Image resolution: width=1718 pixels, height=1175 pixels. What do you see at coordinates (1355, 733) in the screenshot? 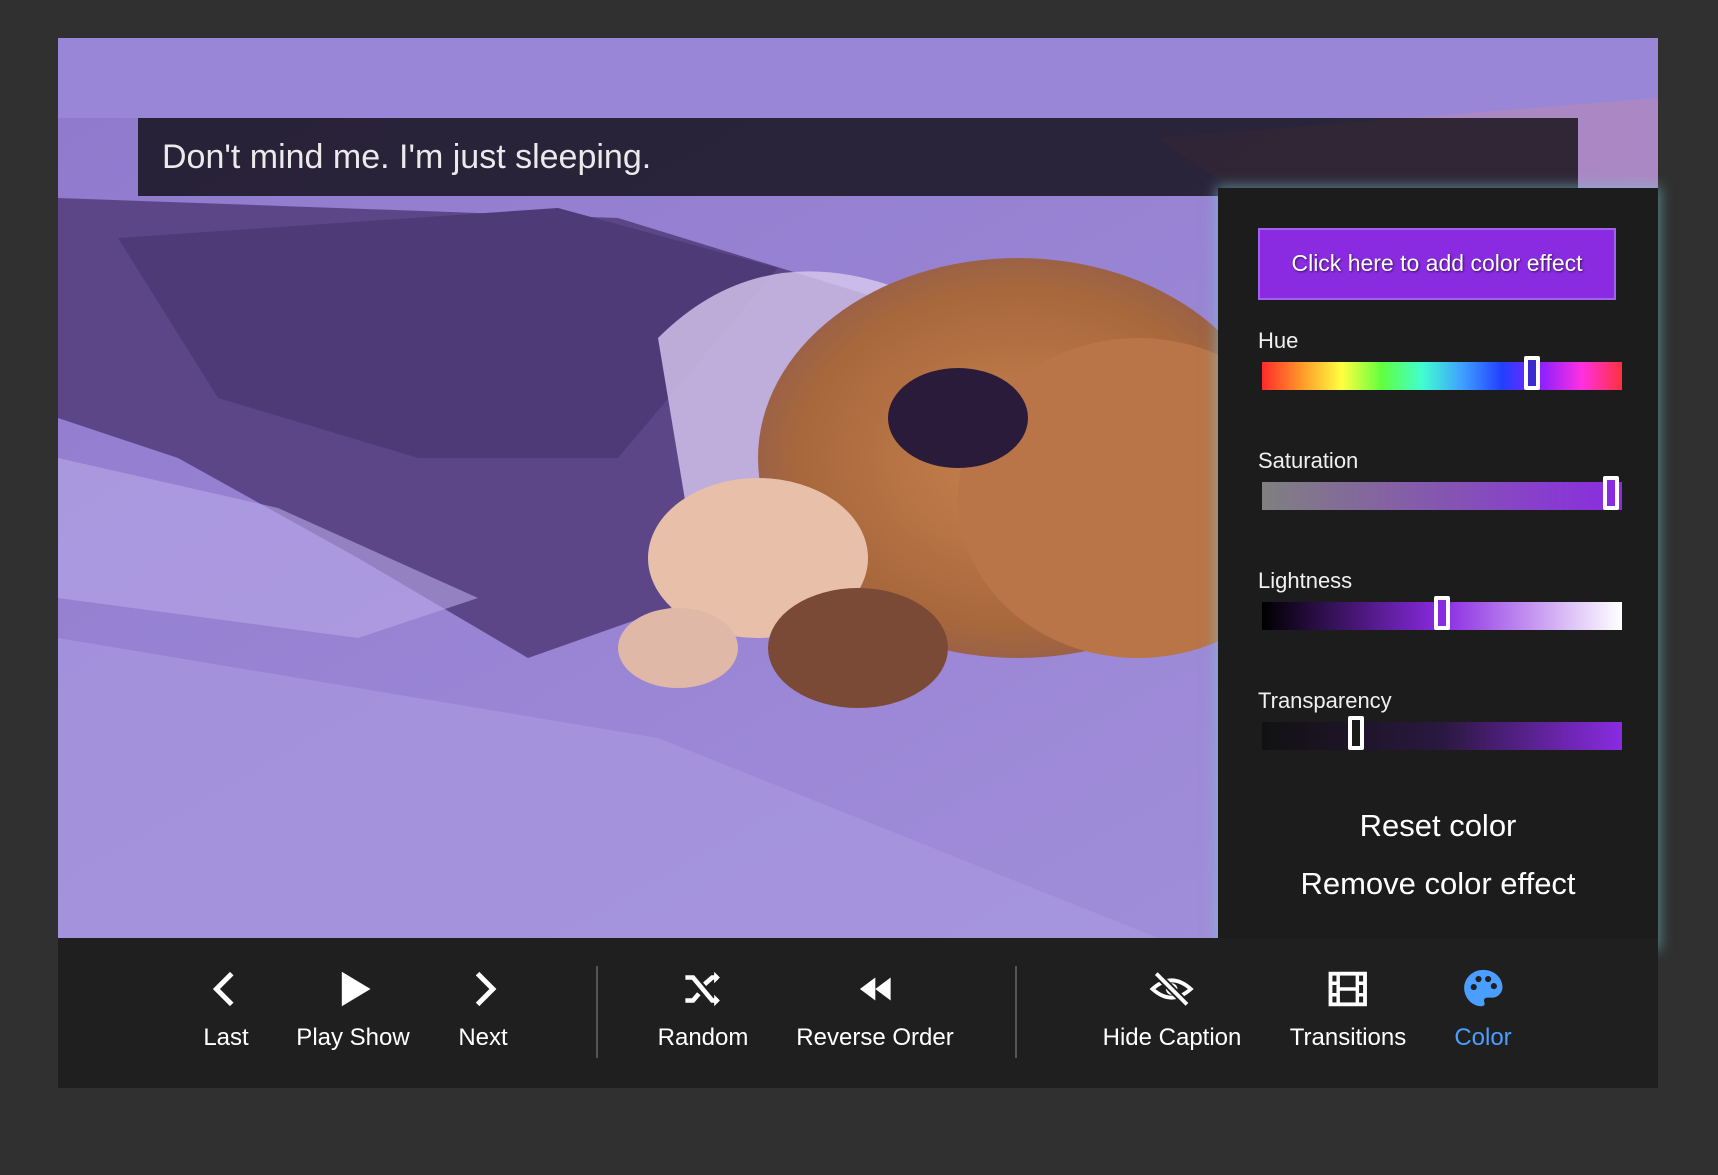
I see `transparency-slider-thumb` at bounding box center [1355, 733].